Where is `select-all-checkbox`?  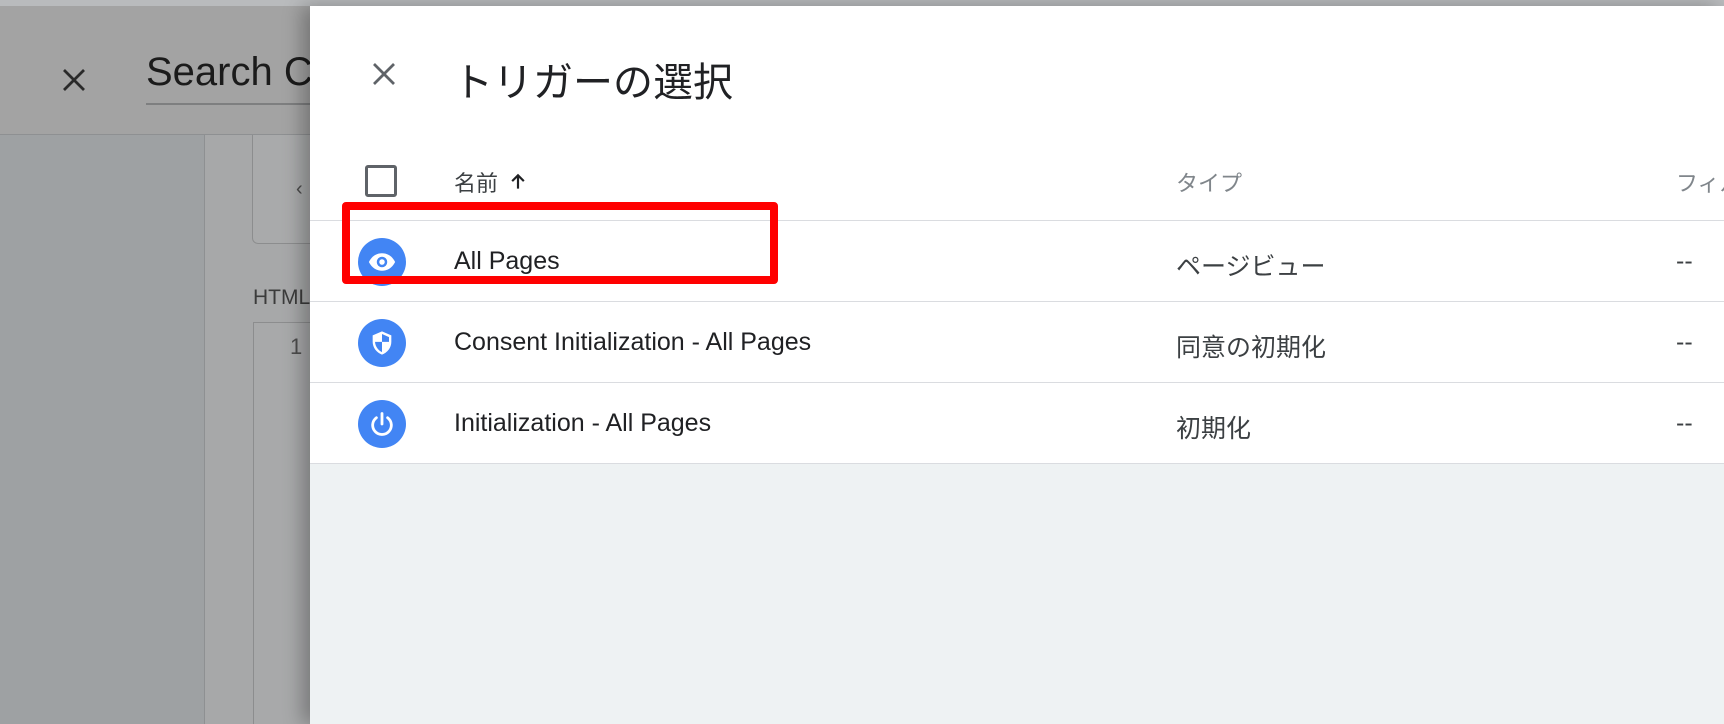 select-all-checkbox is located at coordinates (381, 181).